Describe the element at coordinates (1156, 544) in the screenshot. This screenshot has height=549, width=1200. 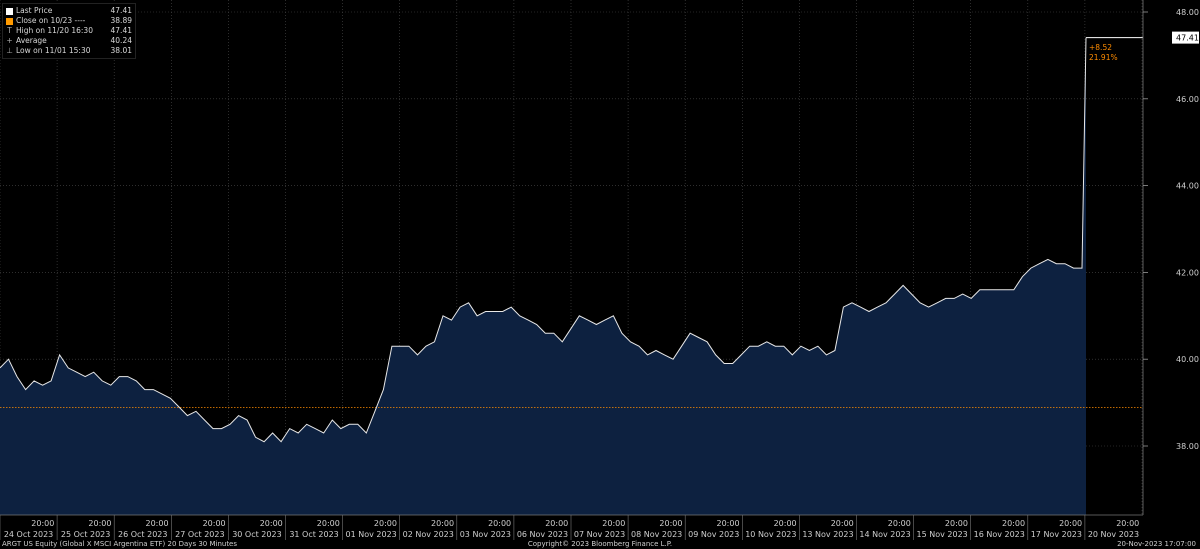
I see `footer-timestamp: 20-Nov-2023 17:07:00` at that location.